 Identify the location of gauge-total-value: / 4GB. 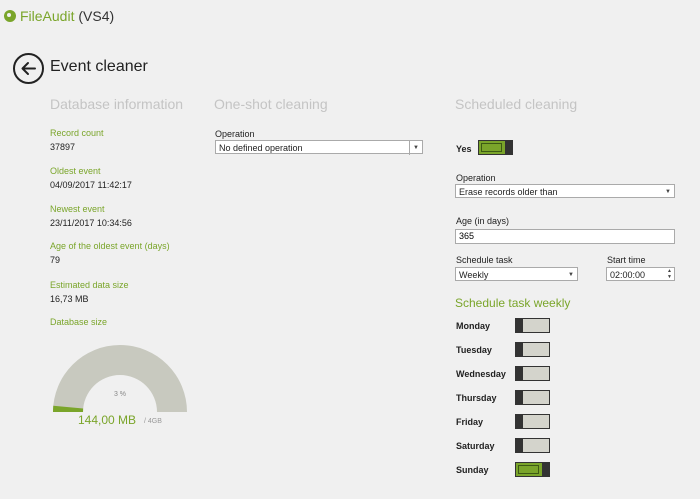
(153, 421).